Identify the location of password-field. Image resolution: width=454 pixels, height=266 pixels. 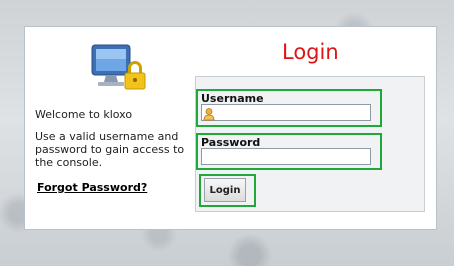
(286, 156).